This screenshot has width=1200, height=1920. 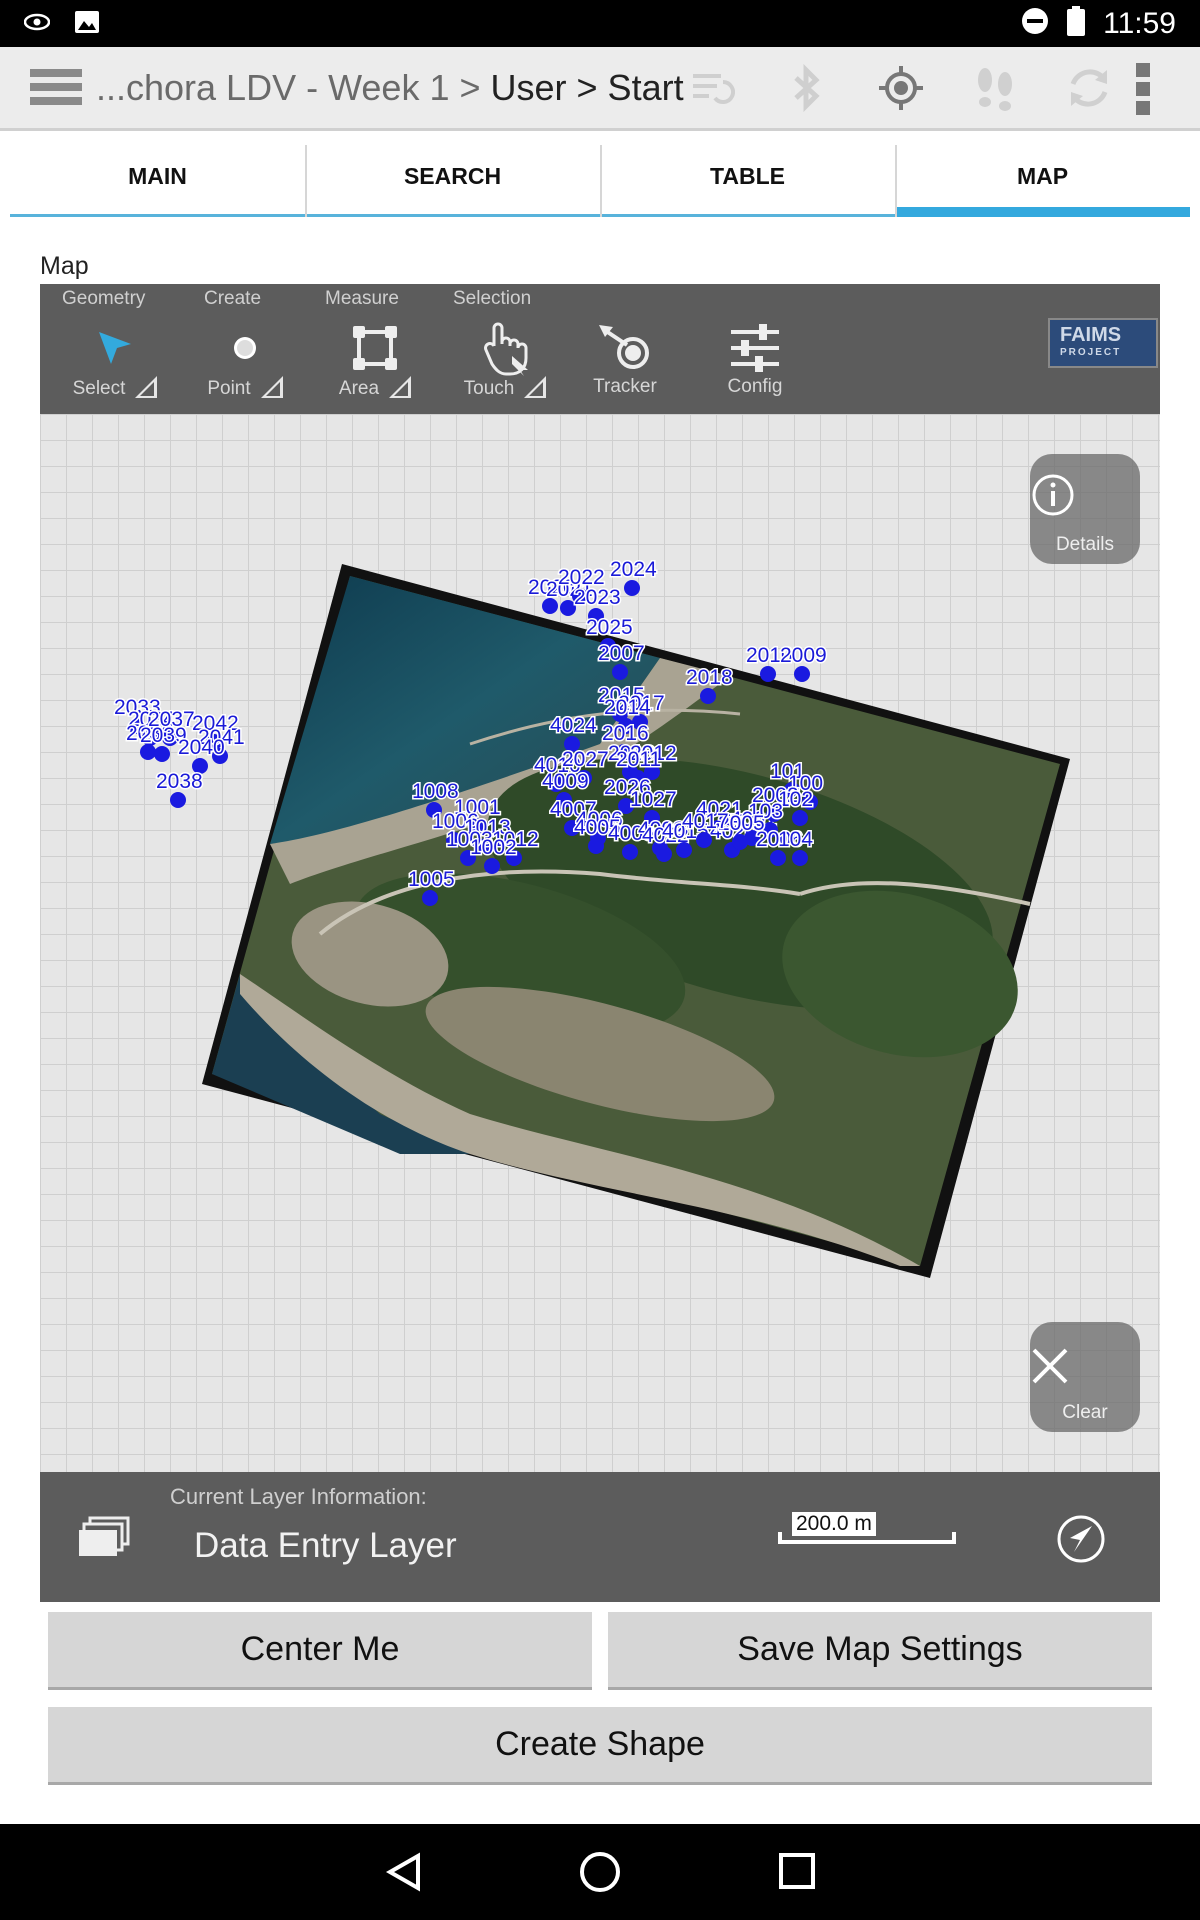 What do you see at coordinates (633, 569) in the screenshot?
I see `map-point-label: 2024` at bounding box center [633, 569].